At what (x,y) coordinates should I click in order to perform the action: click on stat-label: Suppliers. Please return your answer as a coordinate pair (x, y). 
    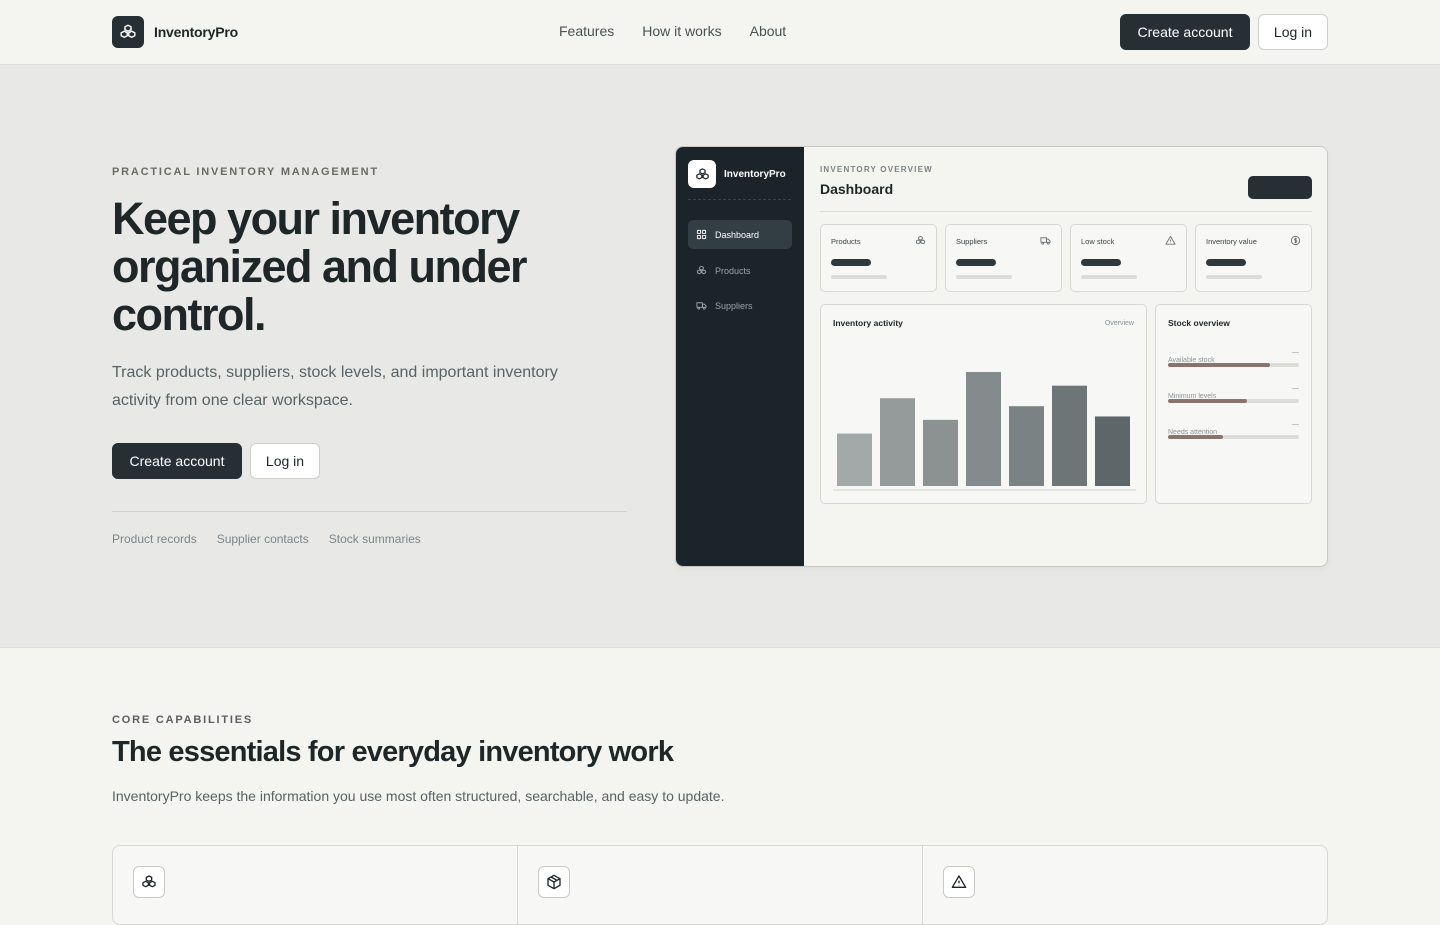
    Looking at the image, I should click on (972, 241).